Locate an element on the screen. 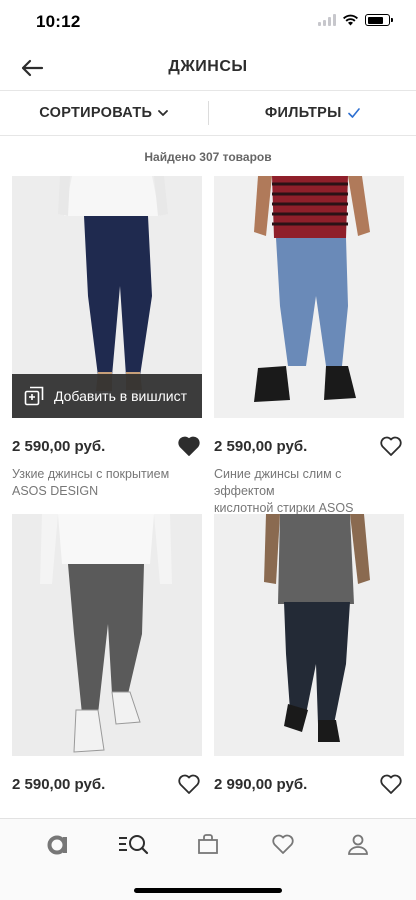  heart-icon is located at coordinates (283, 844).